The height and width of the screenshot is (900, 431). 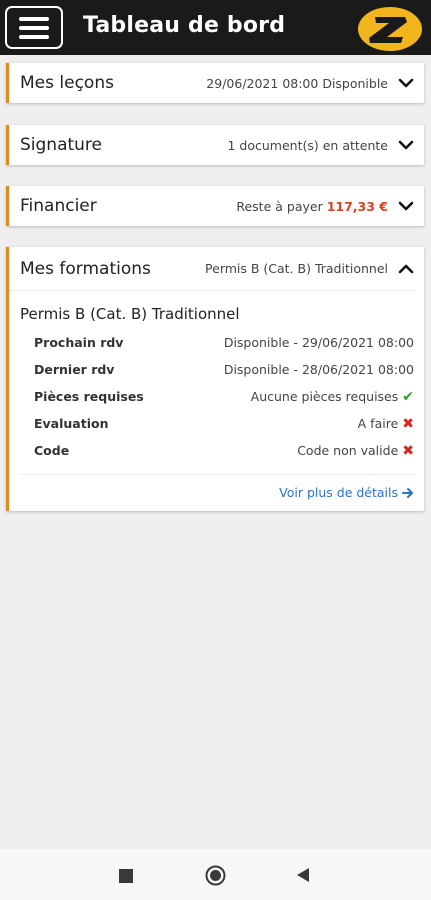 I want to click on card-signature: Signature 1 document(s) en attente, so click(x=215, y=145).